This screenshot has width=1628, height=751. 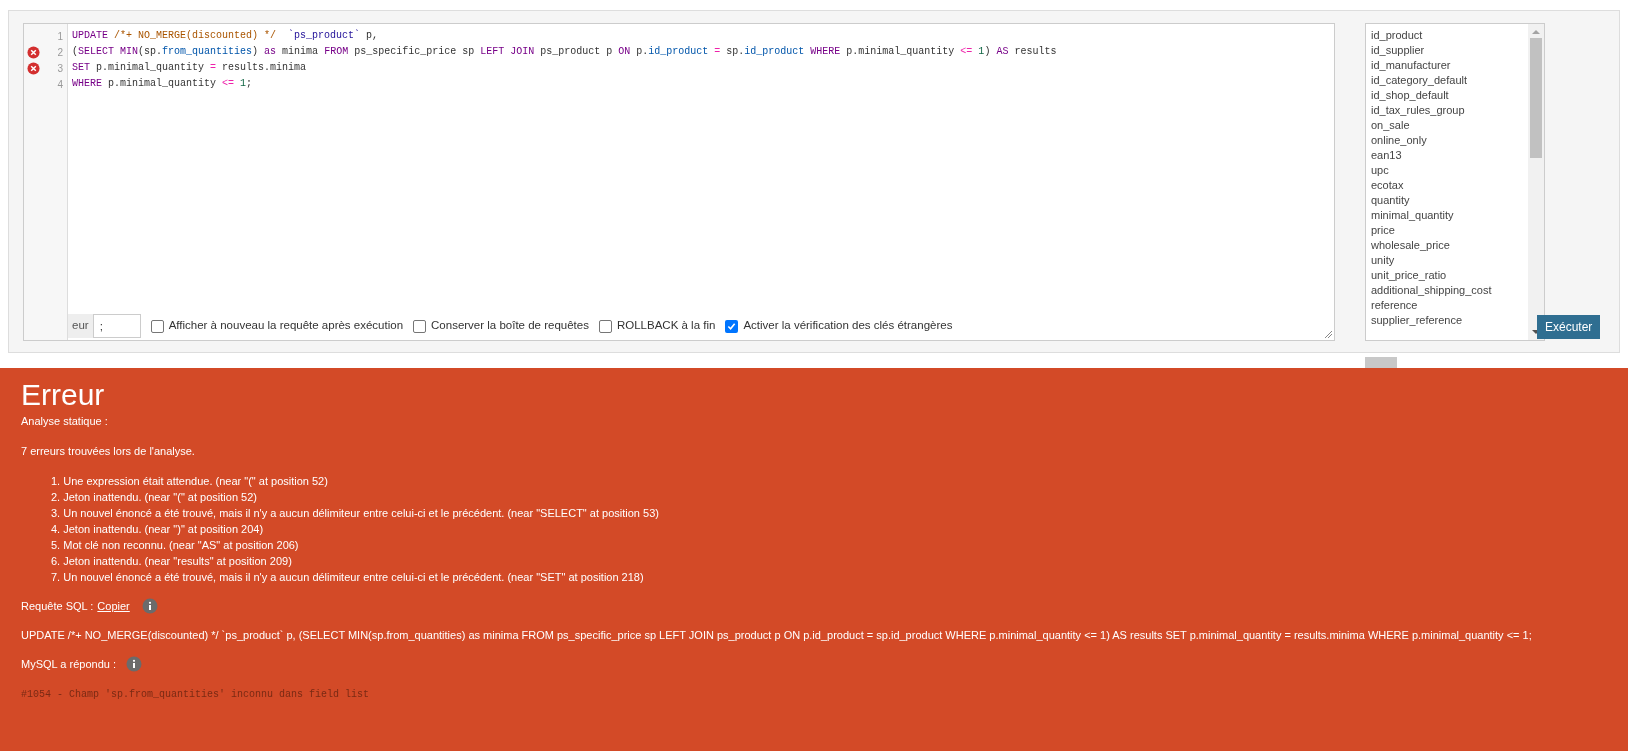 I want to click on code-line: (SELECT MIN(sp.from_quantities) as minima FROM ps_specific_price sp LEFT JOIN ps_product p ON p.id_product = sp.id_product WHERE p.minimal_quantity <= 1) AS results, so click(x=564, y=52).